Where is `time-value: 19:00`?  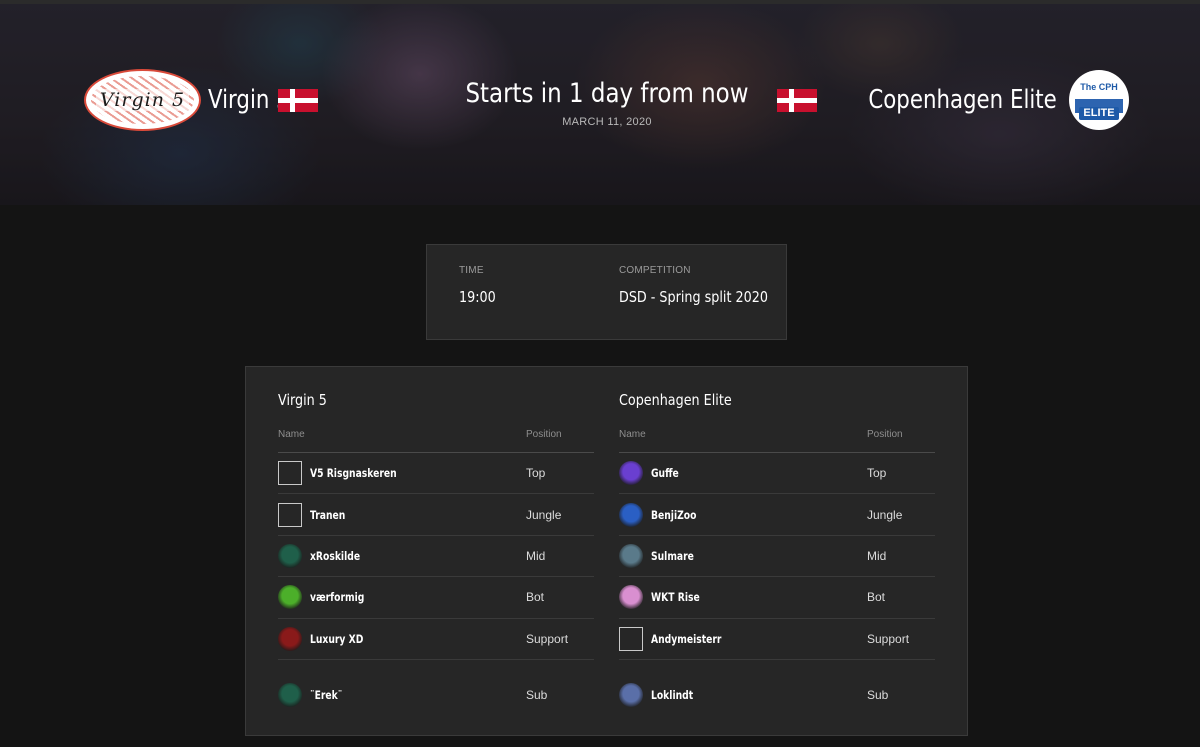 time-value: 19:00 is located at coordinates (477, 297).